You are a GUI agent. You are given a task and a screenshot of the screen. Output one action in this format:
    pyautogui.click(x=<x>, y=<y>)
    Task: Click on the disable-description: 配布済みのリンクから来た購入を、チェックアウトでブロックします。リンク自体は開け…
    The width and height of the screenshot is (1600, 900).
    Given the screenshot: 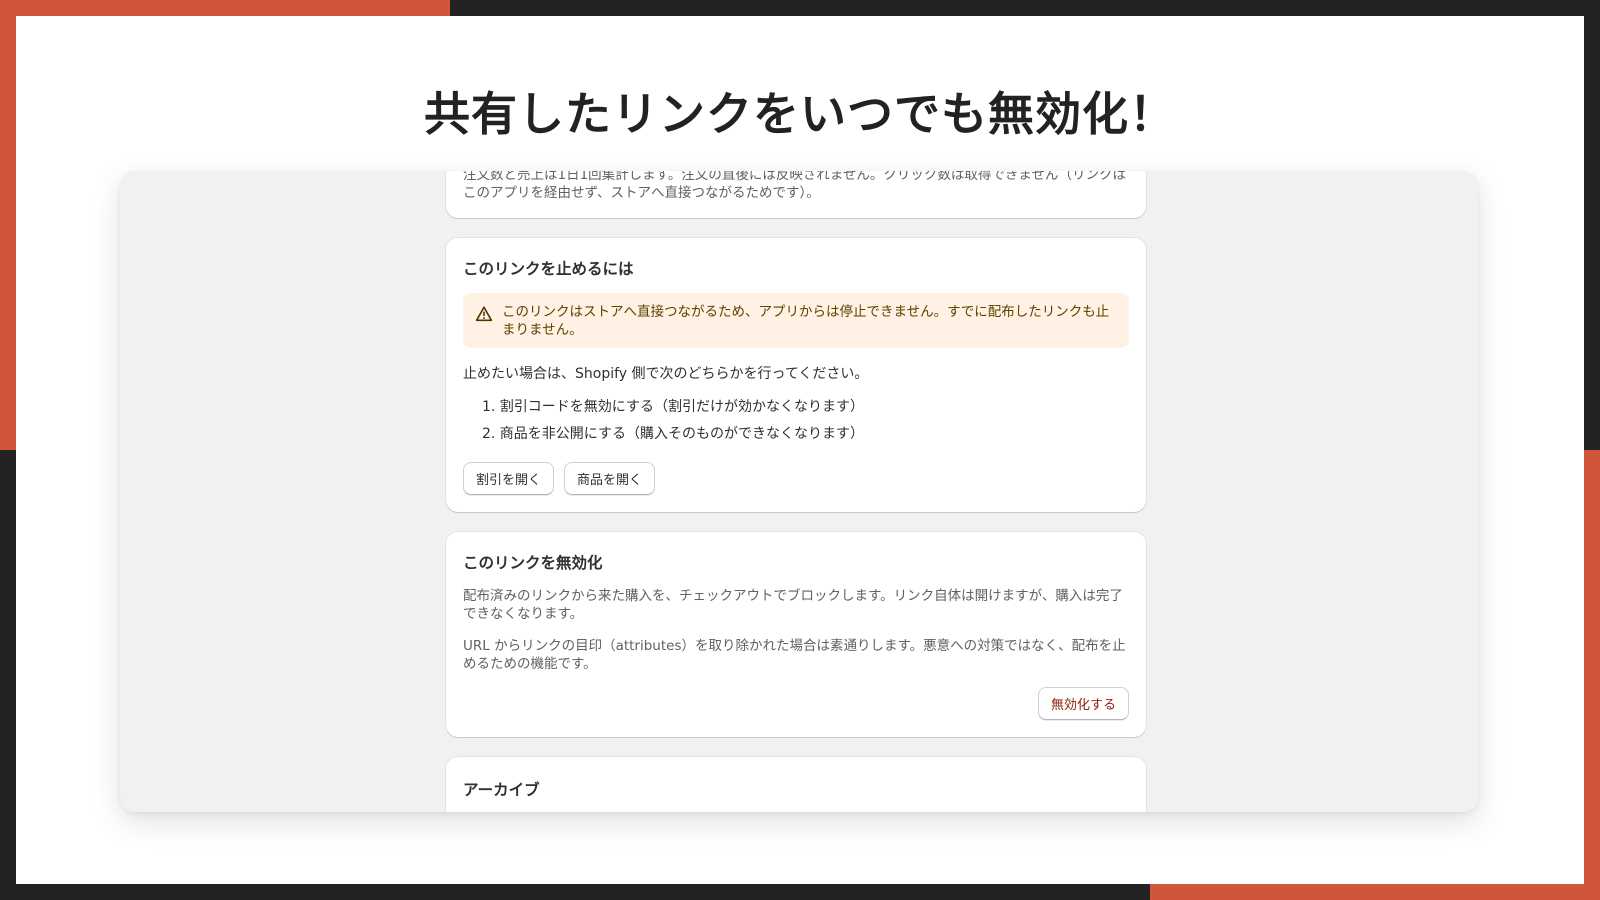 What is the action you would take?
    pyautogui.click(x=793, y=605)
    